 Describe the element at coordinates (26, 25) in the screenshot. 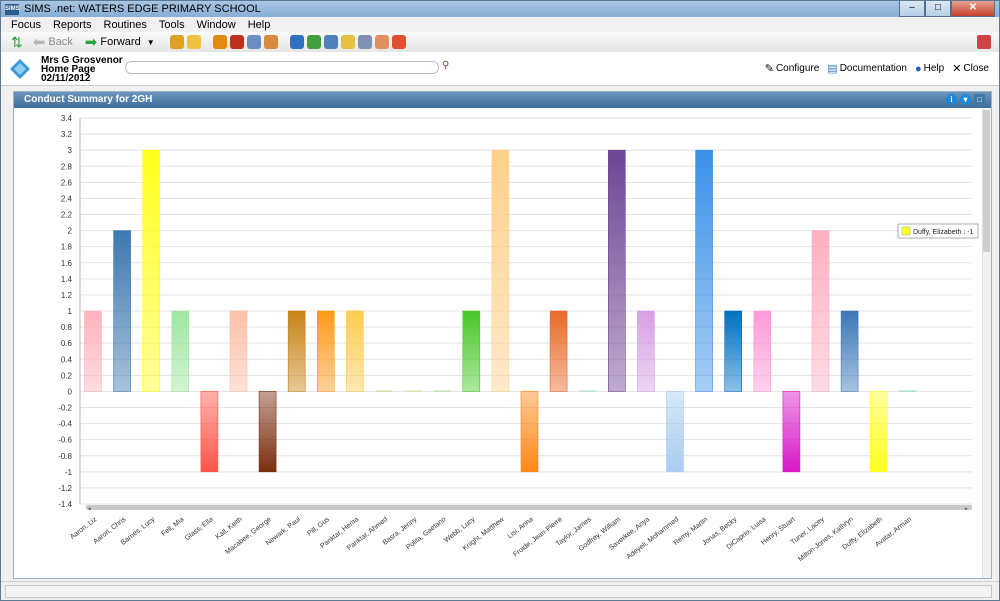

I see `menu-focus: Focus` at that location.